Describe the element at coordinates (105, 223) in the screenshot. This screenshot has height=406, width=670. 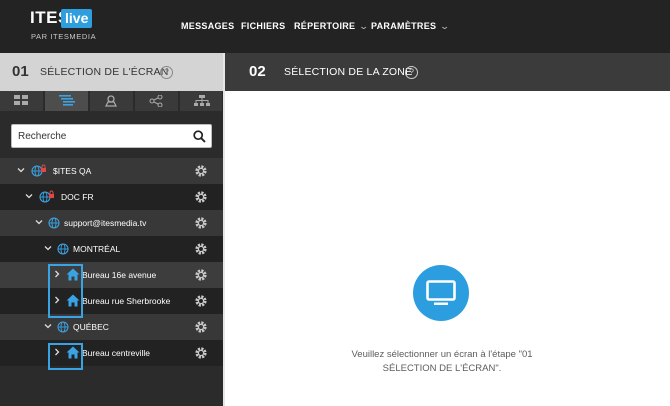
I see `tree-item-label: support@itesmedia.tv` at that location.